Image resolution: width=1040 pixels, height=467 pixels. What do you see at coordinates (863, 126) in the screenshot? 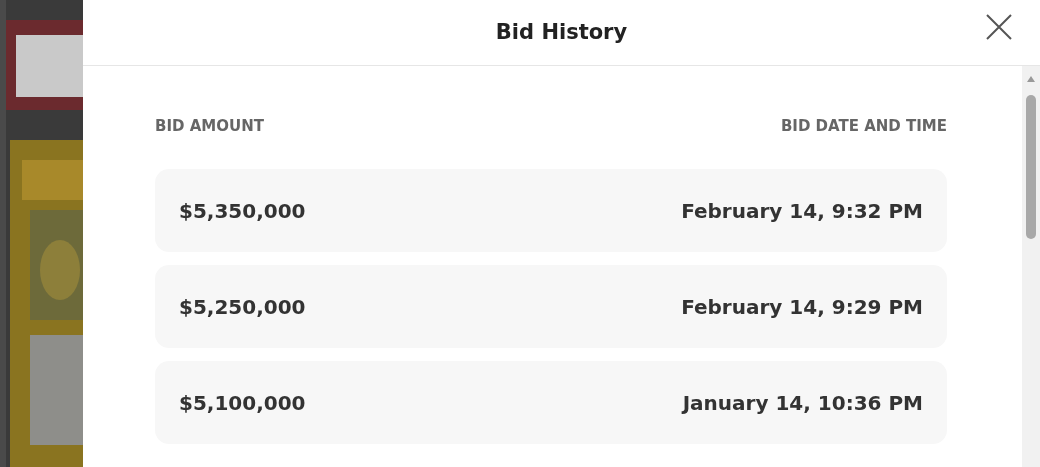
I see `column-header: BID DATE AND TIME` at bounding box center [863, 126].